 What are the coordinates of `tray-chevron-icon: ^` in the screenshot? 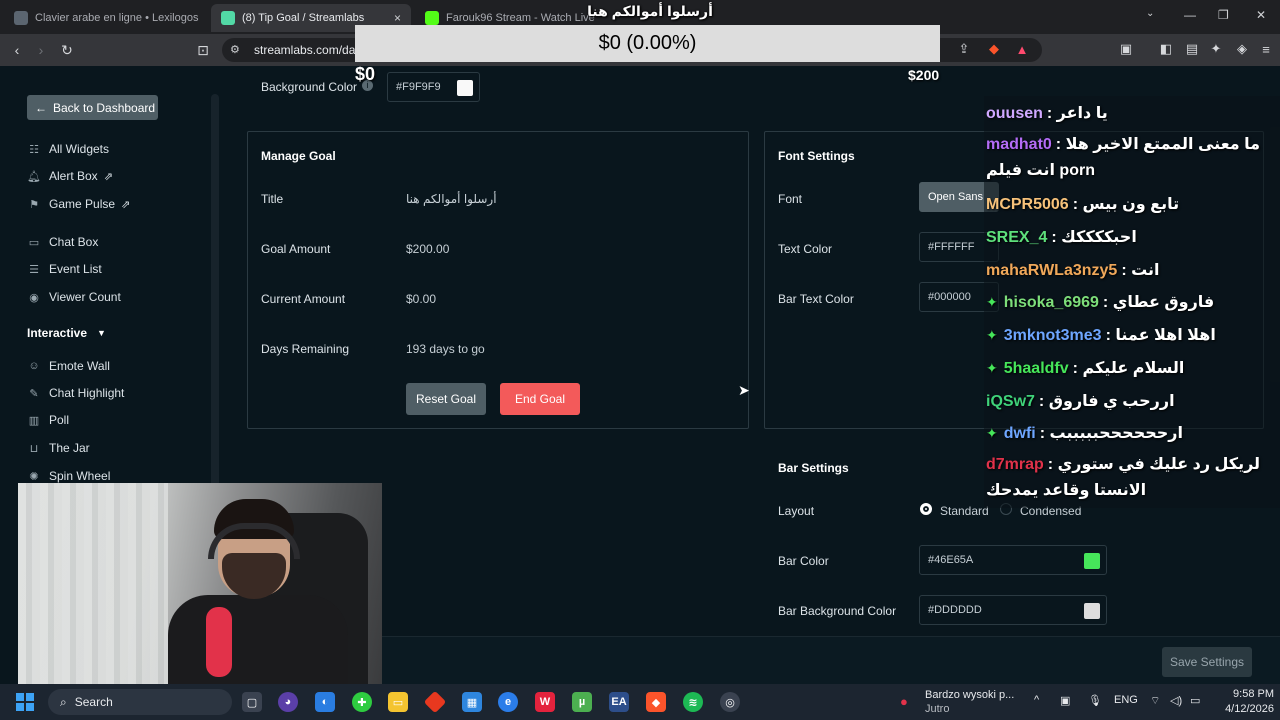 It's located at (1036, 700).